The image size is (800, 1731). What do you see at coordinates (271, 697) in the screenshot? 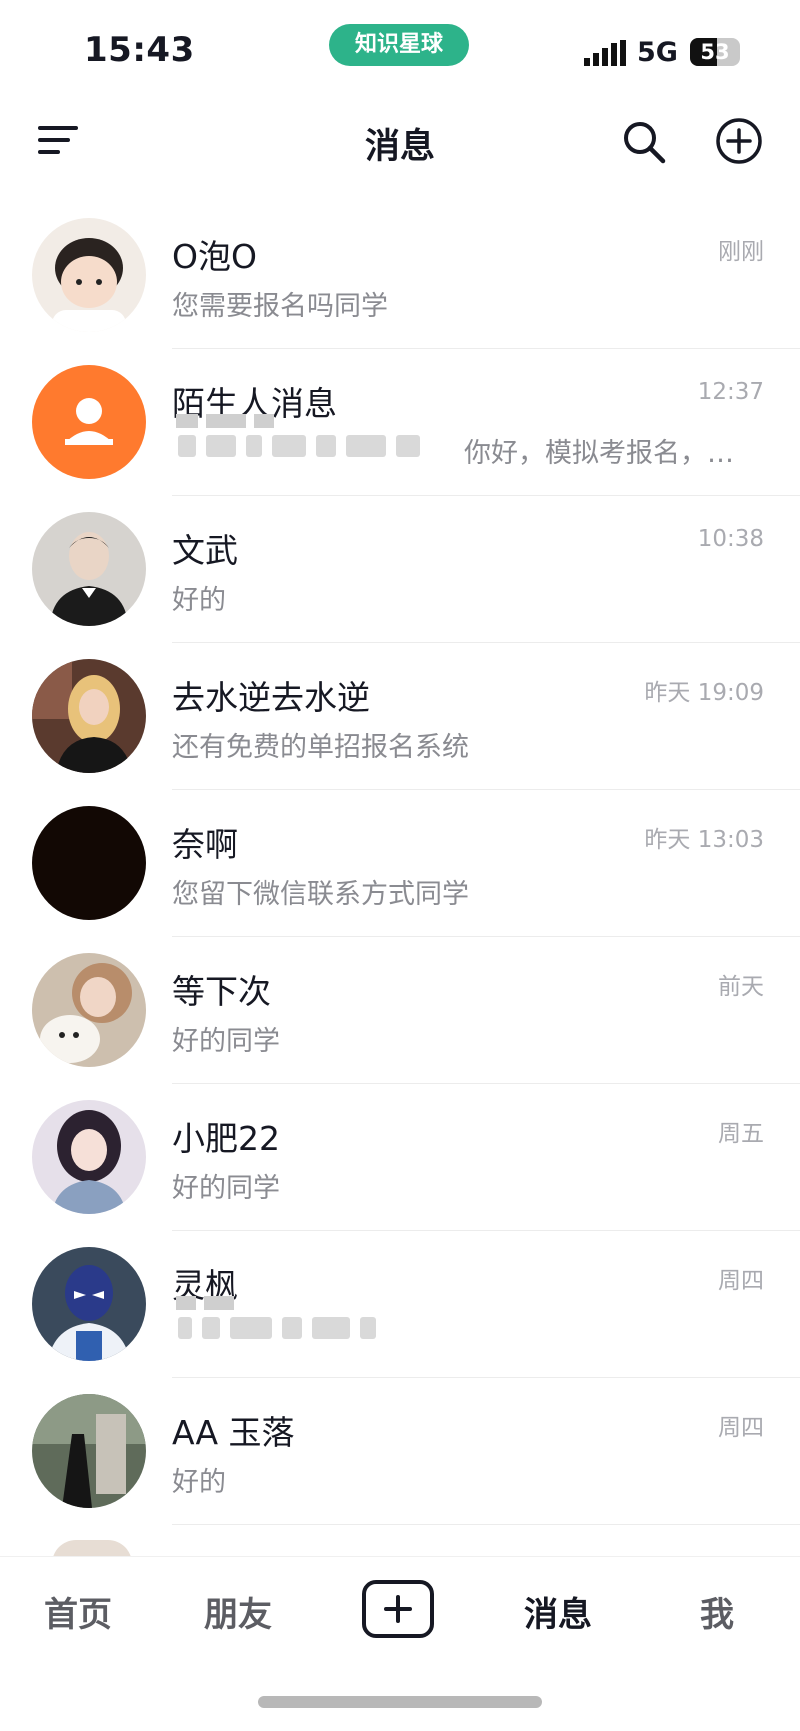
I see `contact-name: 去水逆去水逆` at bounding box center [271, 697].